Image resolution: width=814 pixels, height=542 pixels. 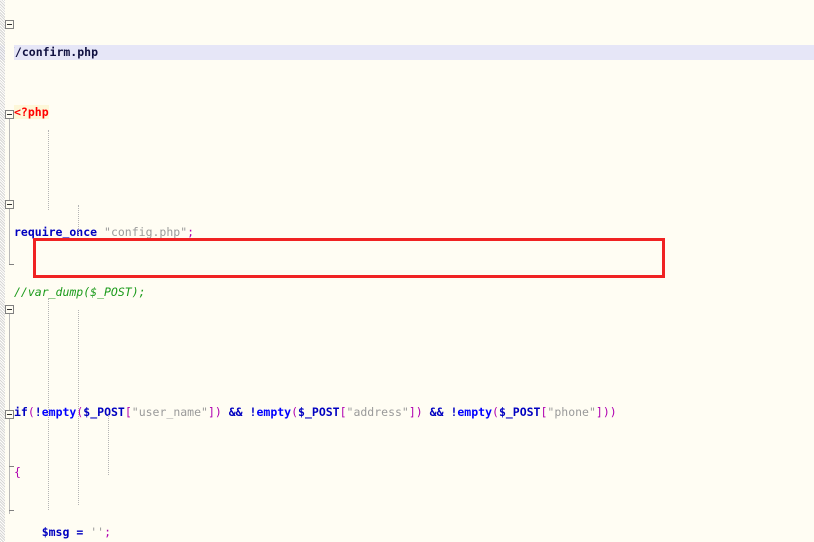 What do you see at coordinates (9, 114) in the screenshot?
I see `fold-marker-if-block` at bounding box center [9, 114].